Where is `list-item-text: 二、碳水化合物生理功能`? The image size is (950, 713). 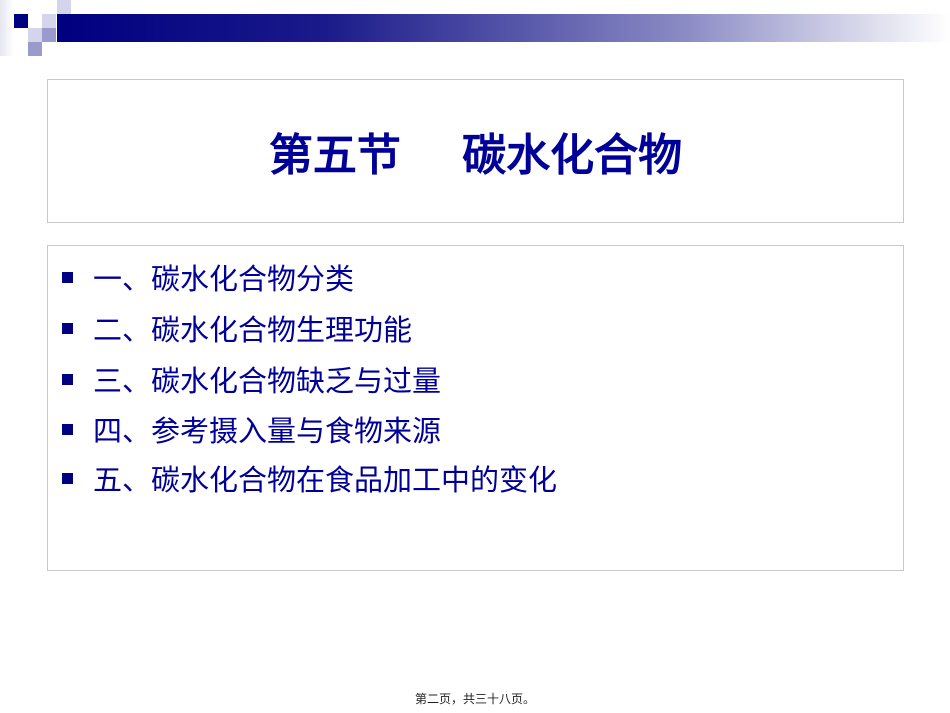
list-item-text: 二、碳水化合物生理功能 is located at coordinates (253, 330).